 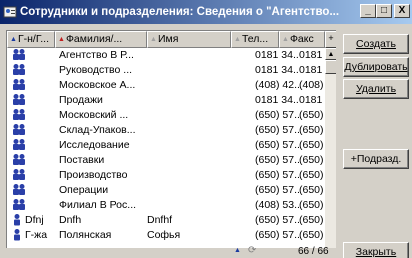 What do you see at coordinates (330, 153) in the screenshot?
I see `vertical-scrollbar: ▲` at bounding box center [330, 153].